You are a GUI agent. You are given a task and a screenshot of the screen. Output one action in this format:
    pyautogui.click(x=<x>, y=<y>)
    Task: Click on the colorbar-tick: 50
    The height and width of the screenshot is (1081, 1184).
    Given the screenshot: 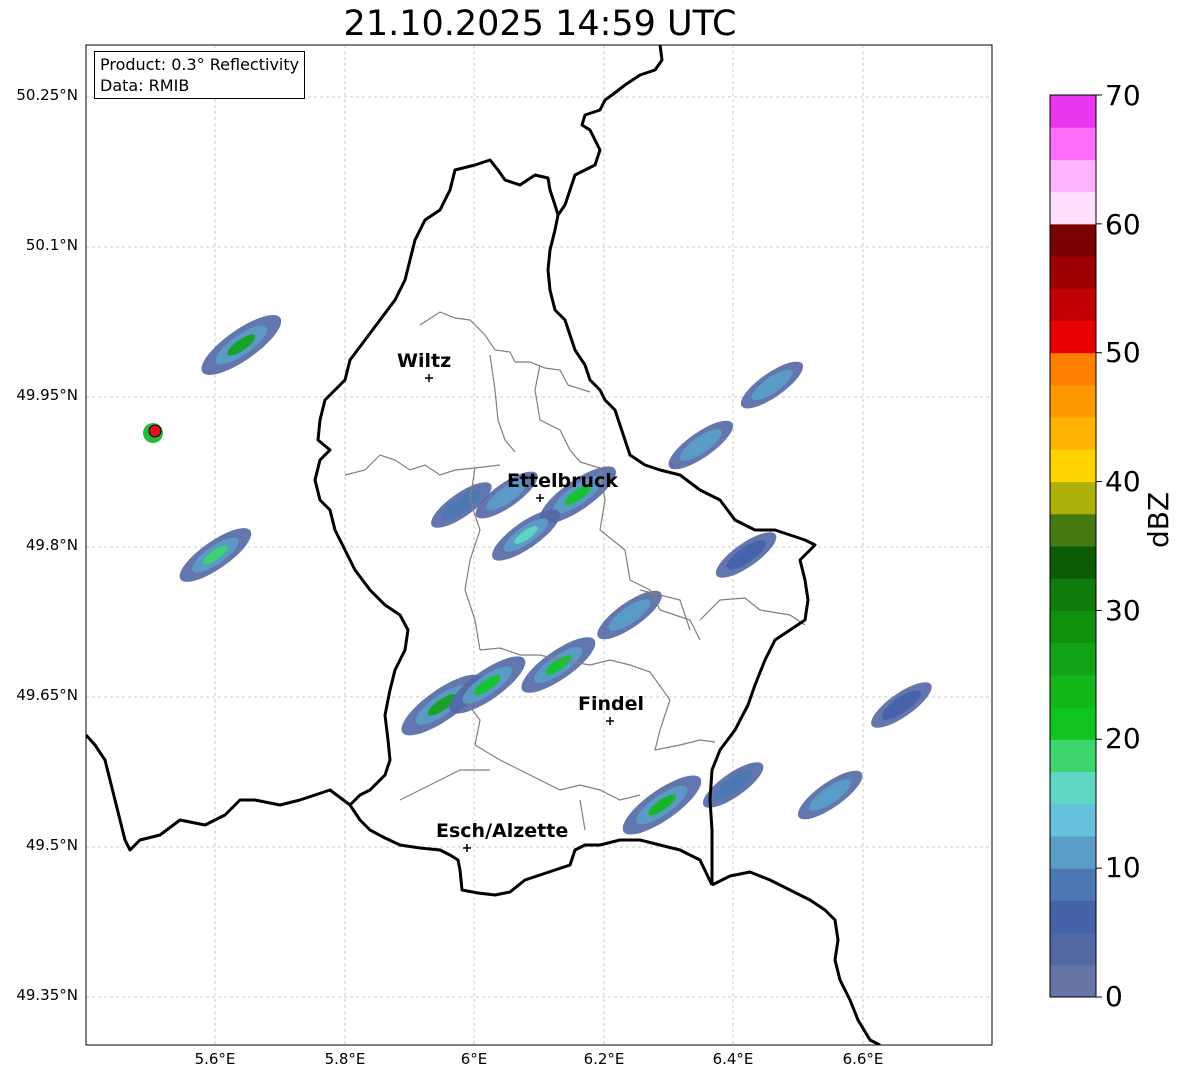 What is the action you would take?
    pyautogui.click(x=1123, y=352)
    